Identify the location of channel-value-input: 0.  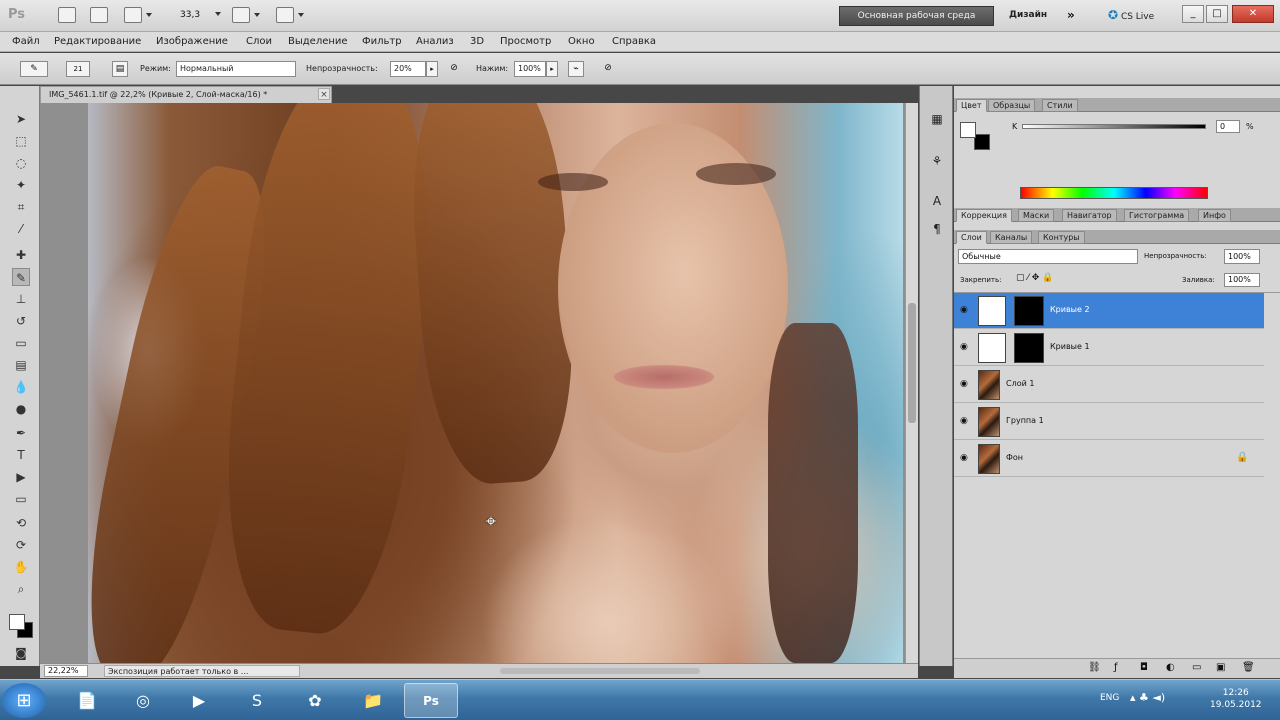
(1228, 126).